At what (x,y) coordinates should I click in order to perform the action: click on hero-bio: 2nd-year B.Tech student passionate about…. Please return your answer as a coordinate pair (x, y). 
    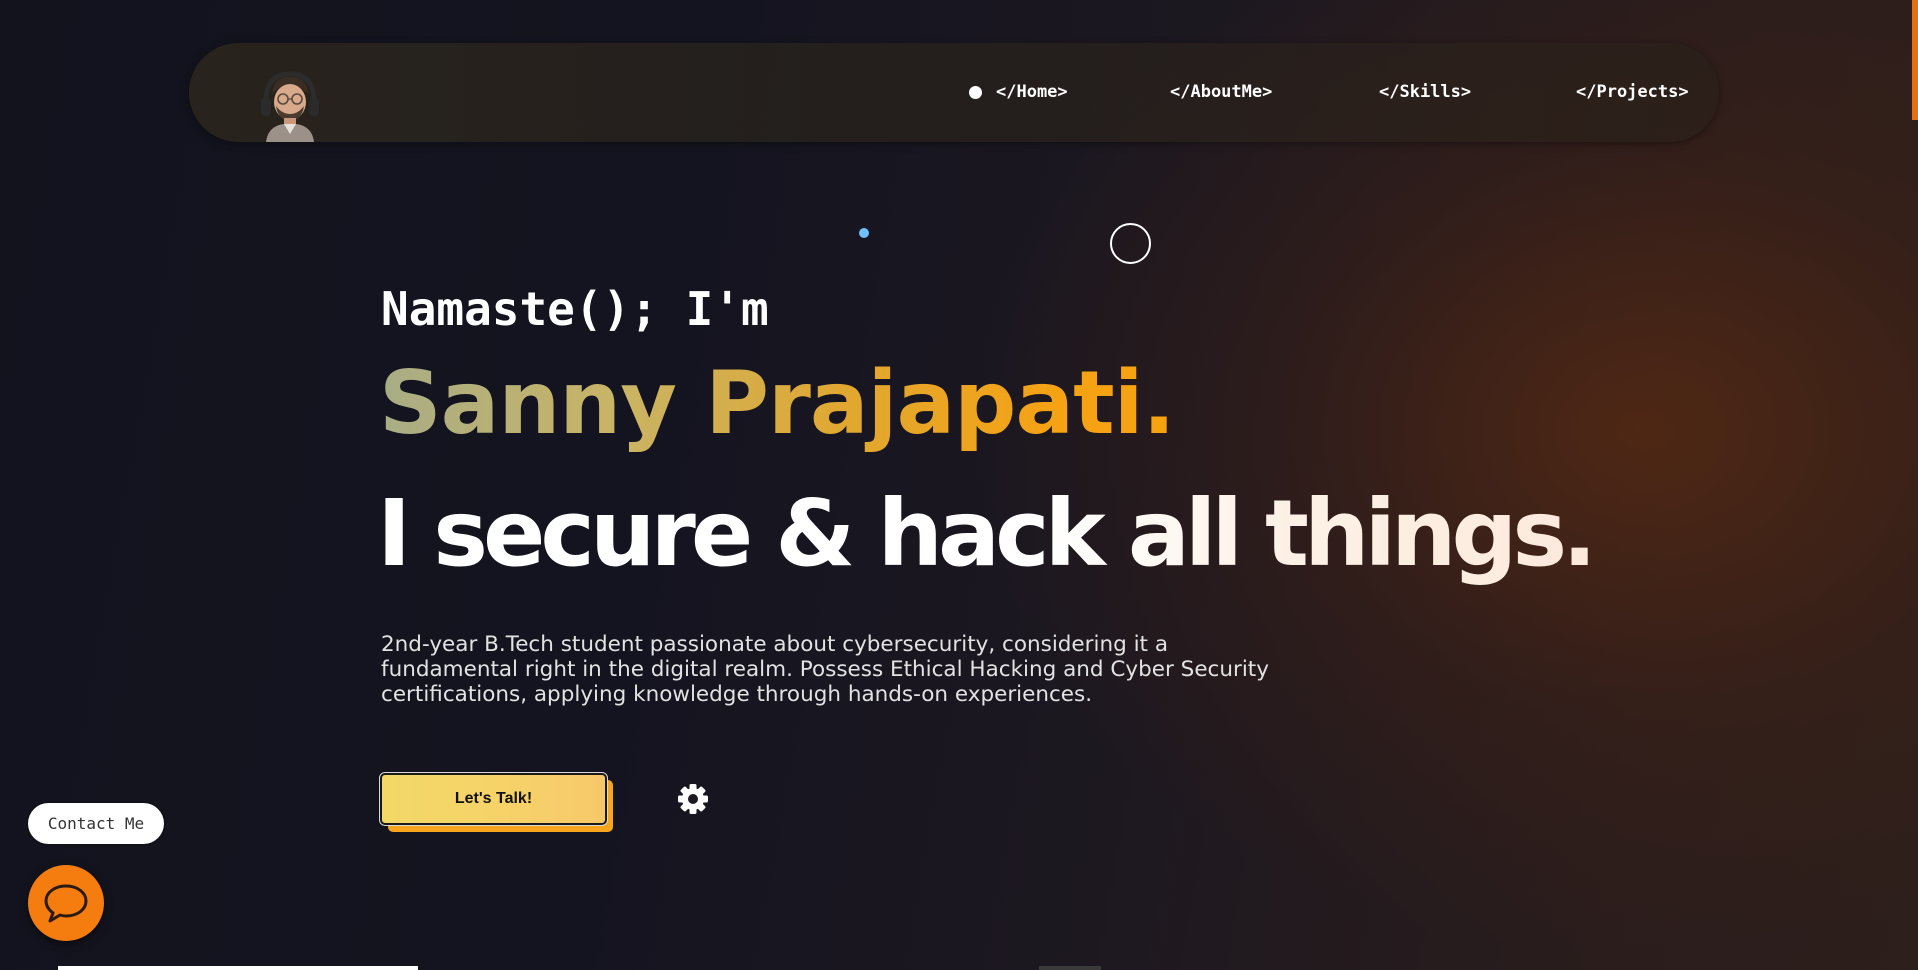
    Looking at the image, I should click on (831, 669).